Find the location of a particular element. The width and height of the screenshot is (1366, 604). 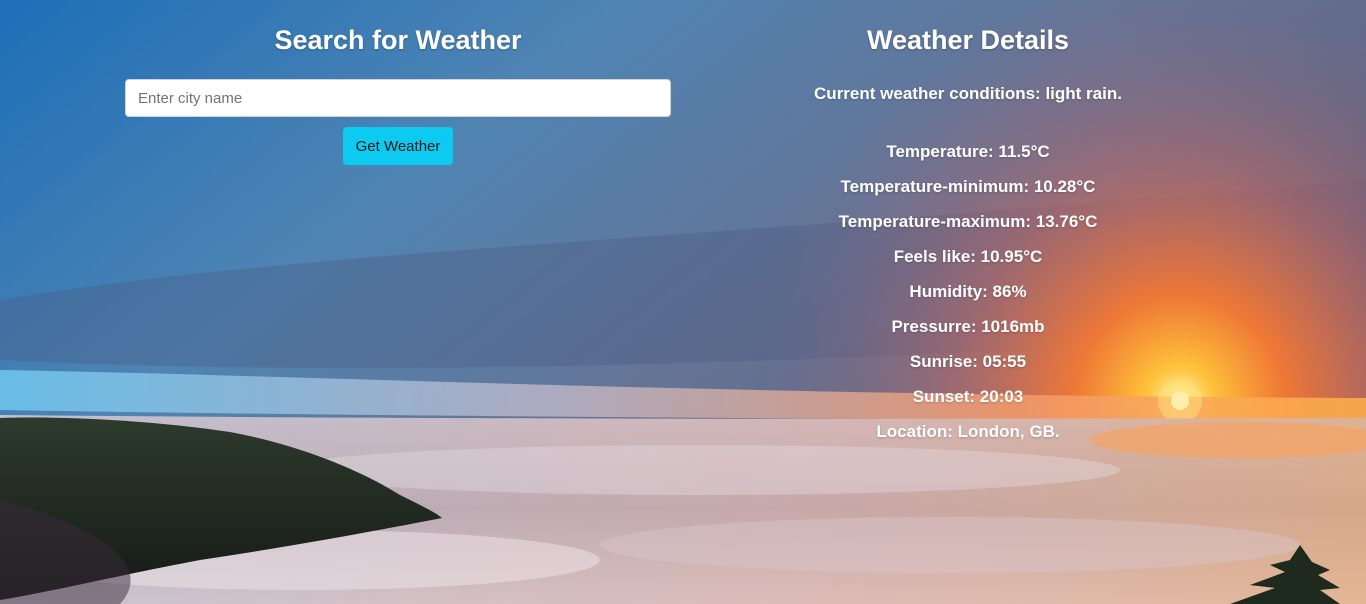

search-panel: Search for Weather Get Weather is located at coordinates (398, 82).